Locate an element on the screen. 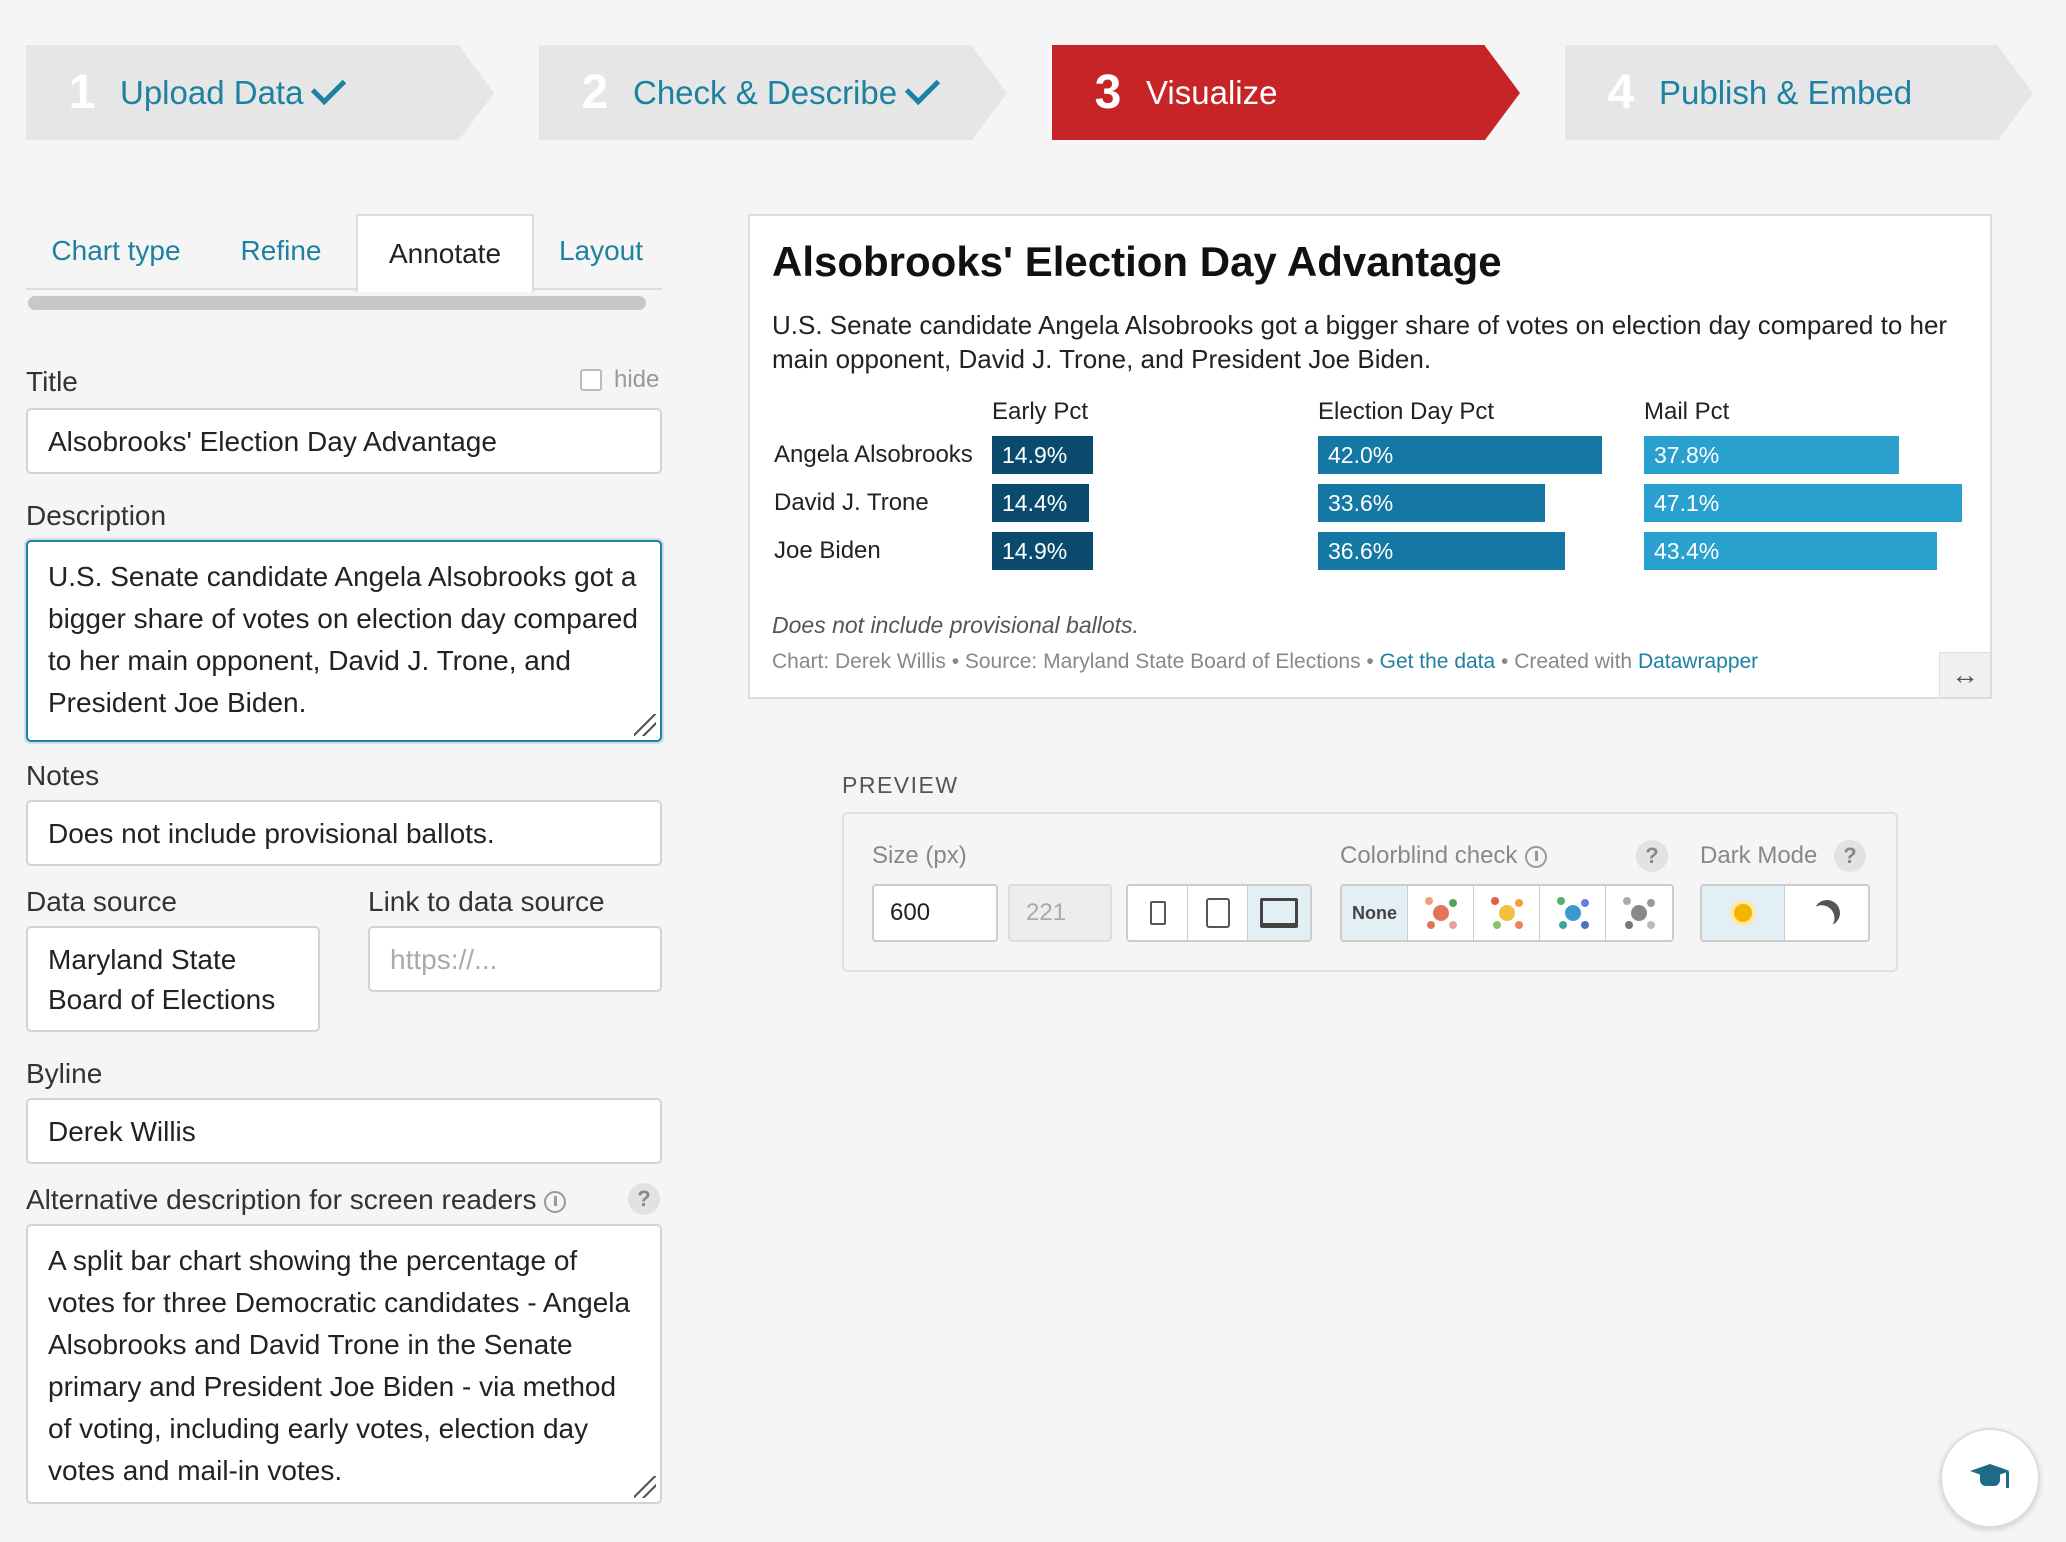 This screenshot has width=2066, height=1542. moon-icon is located at coordinates (1826, 912).